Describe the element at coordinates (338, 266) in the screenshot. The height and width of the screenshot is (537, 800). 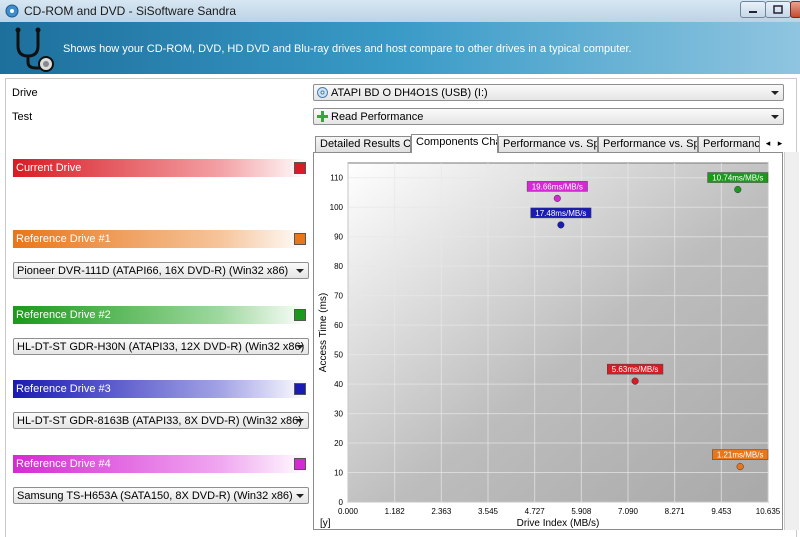
I see `y-tick-label: 80` at that location.